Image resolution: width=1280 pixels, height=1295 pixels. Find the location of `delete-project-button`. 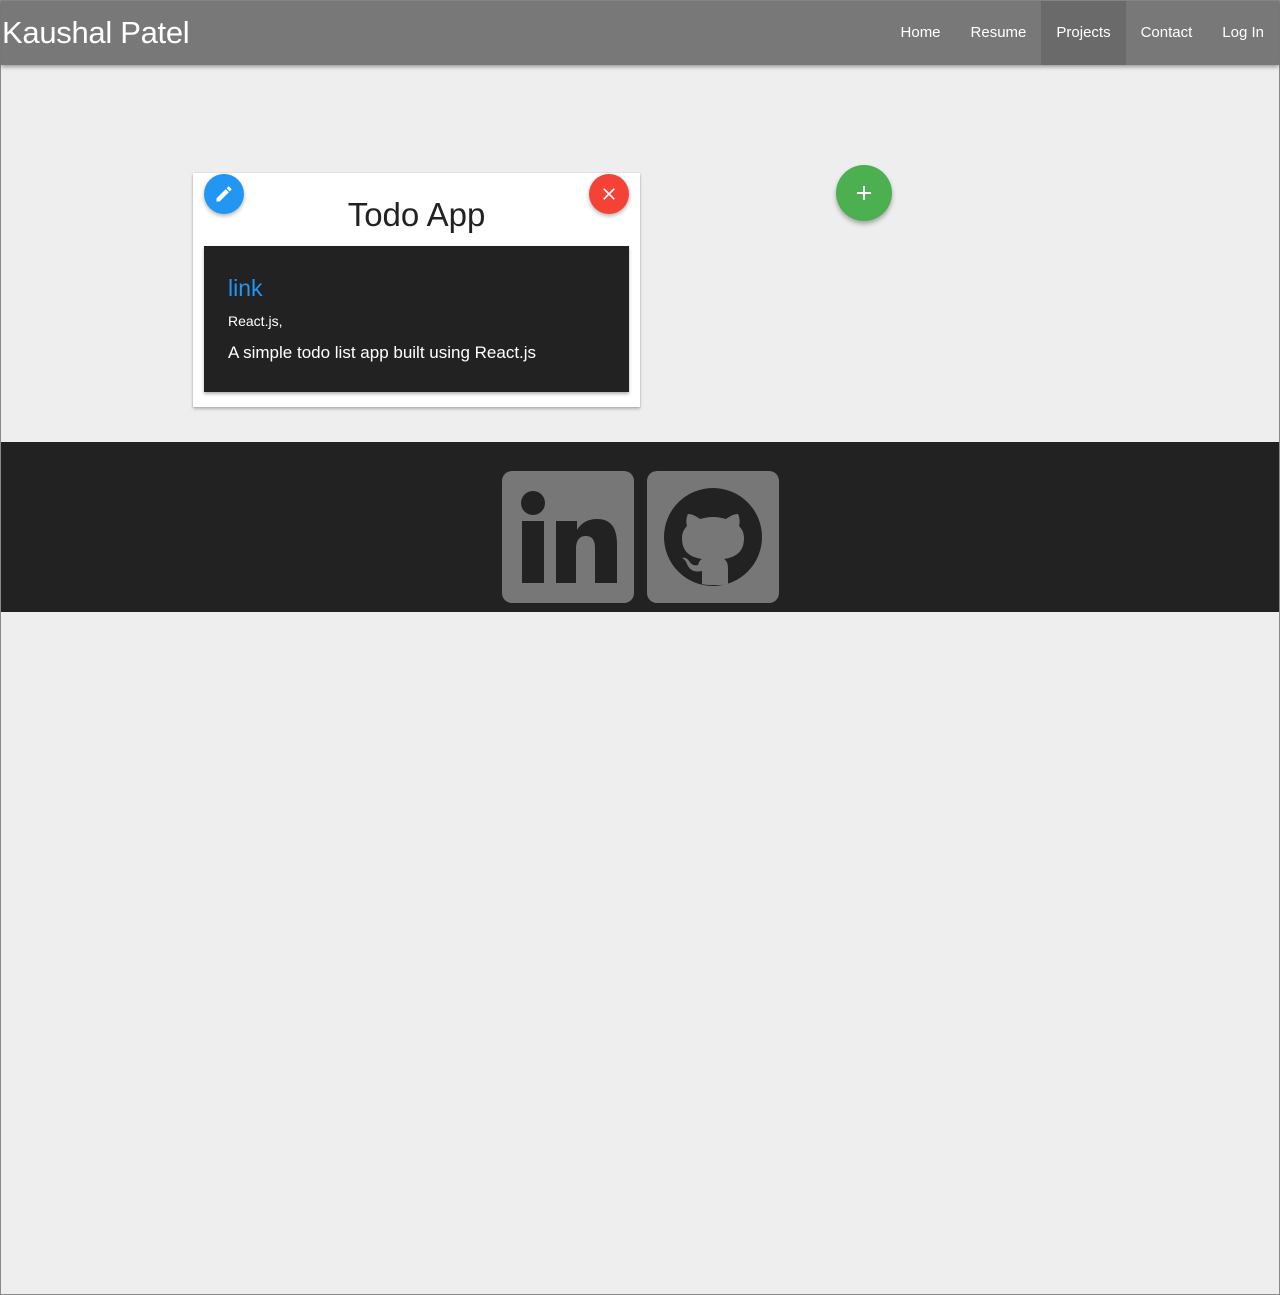

delete-project-button is located at coordinates (609, 194).